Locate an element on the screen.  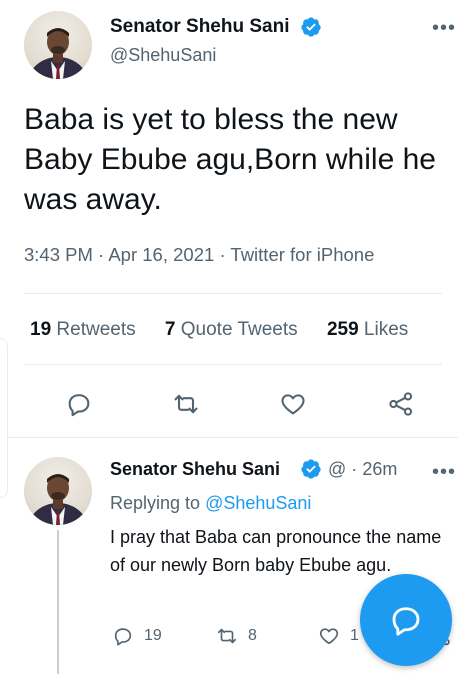
reply-author-name: Senator Shehu Sani is located at coordinates (195, 469).